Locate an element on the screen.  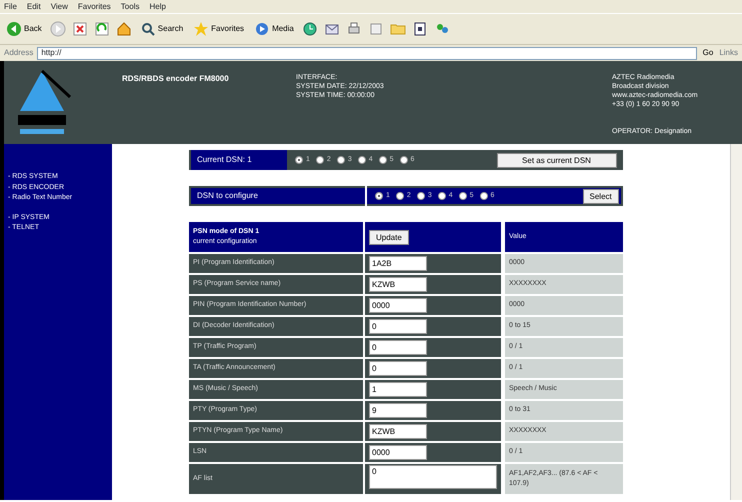
select-button: Select is located at coordinates (600, 196).